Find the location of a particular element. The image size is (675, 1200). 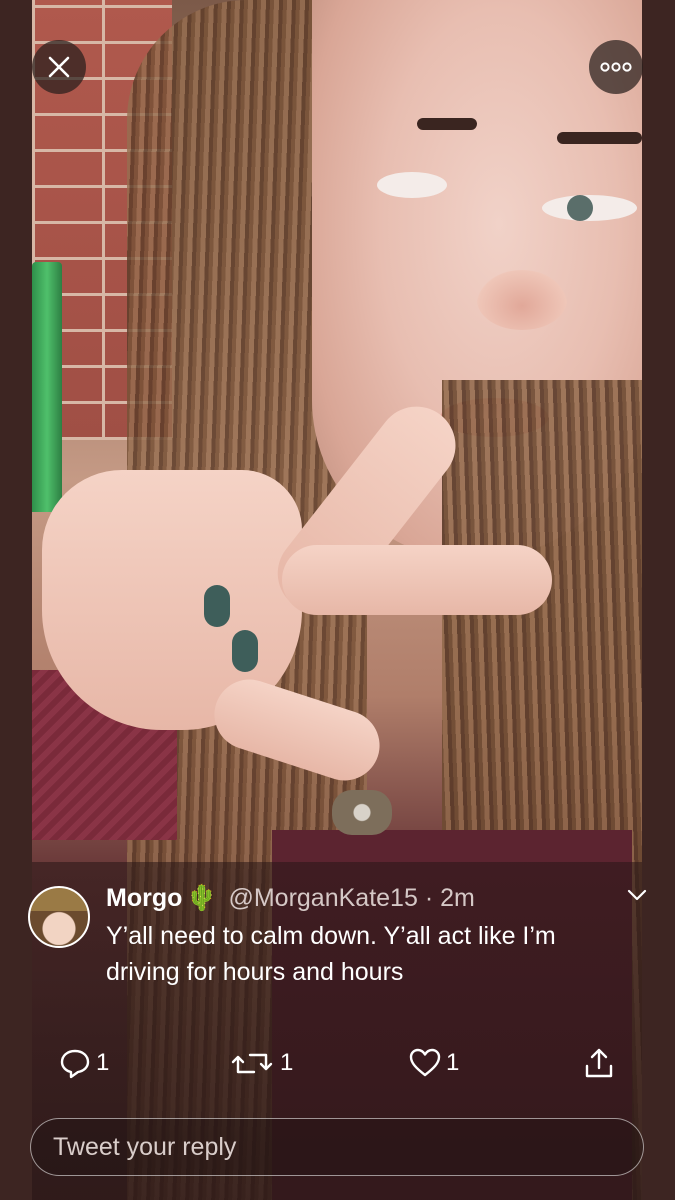

left-eye is located at coordinates (412, 185).